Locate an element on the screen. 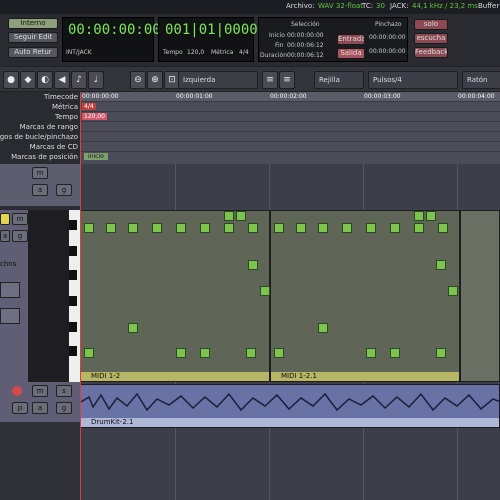 The height and width of the screenshot is (500, 500). midi-draw-icon: ♩ is located at coordinates (96, 80).